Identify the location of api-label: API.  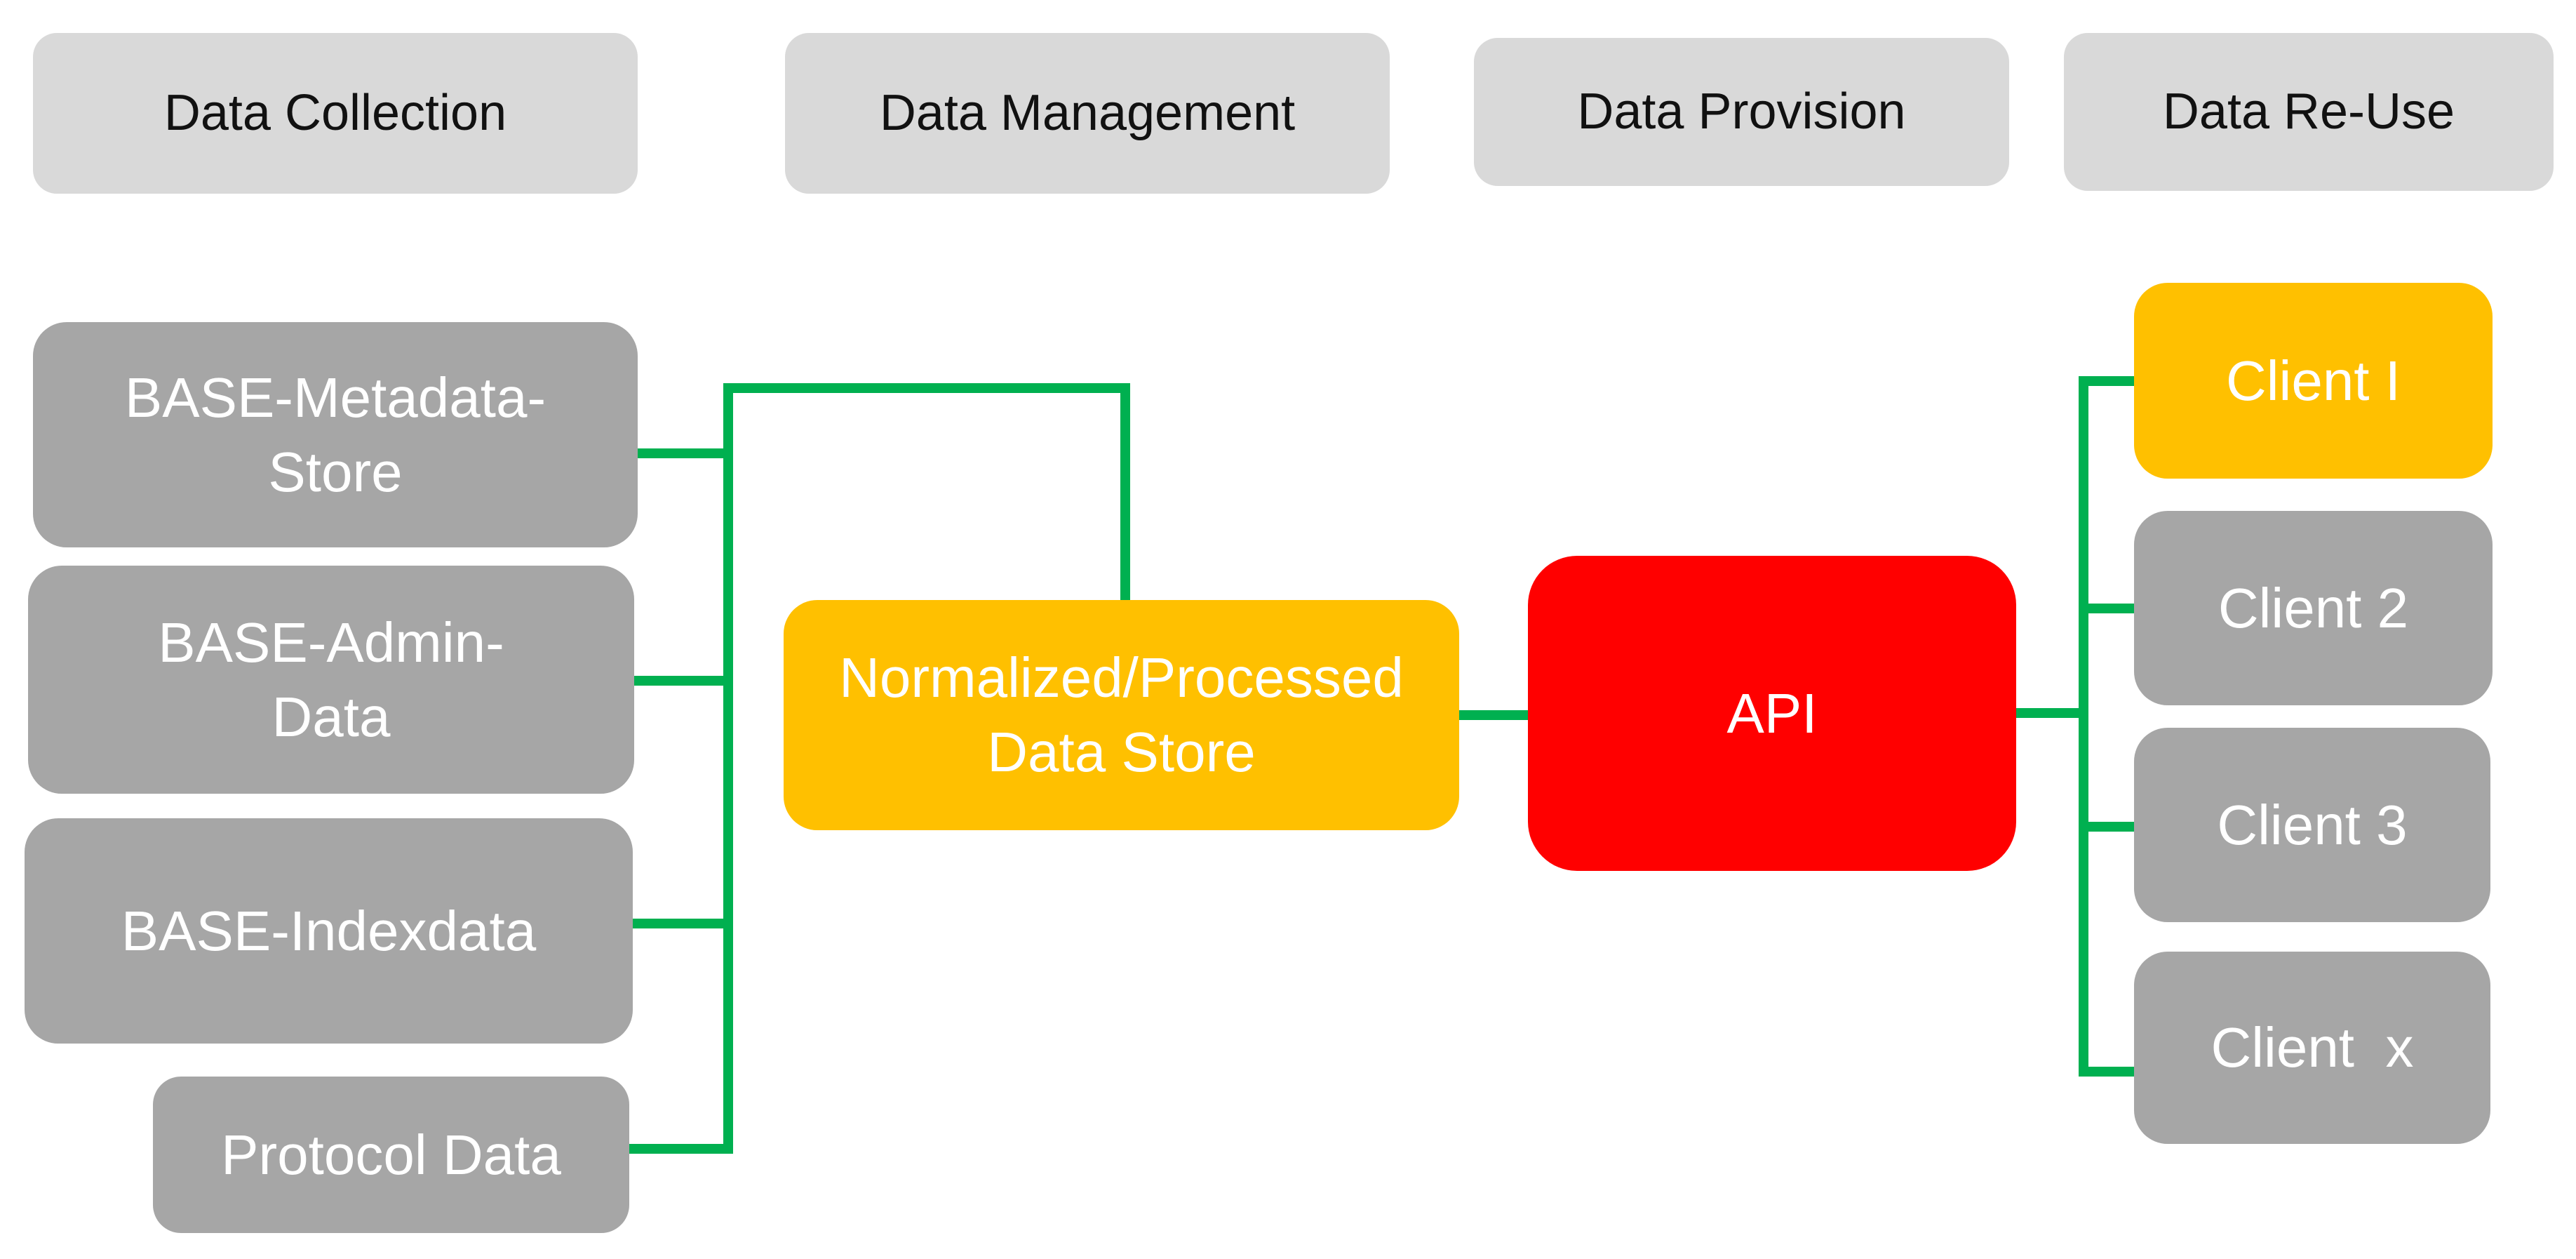
(1772, 713).